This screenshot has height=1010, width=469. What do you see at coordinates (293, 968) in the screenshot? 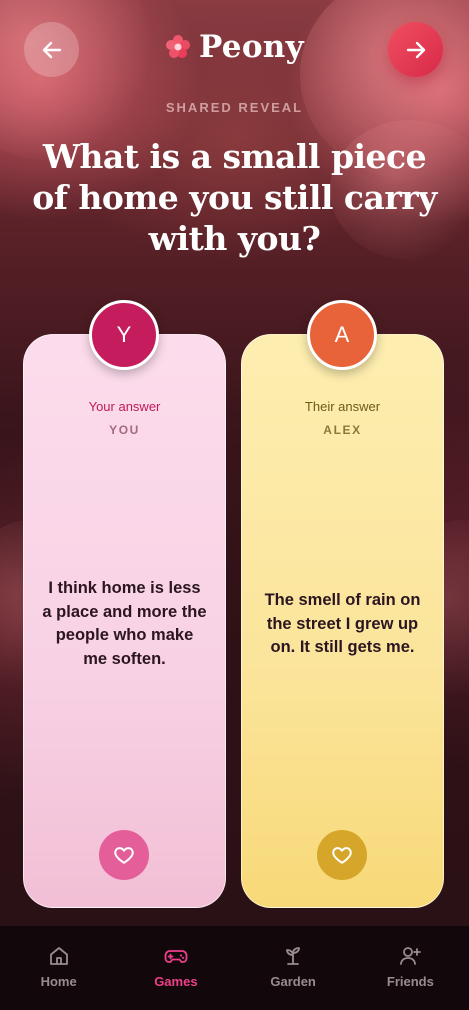
I see `tab-garden: Garden` at bounding box center [293, 968].